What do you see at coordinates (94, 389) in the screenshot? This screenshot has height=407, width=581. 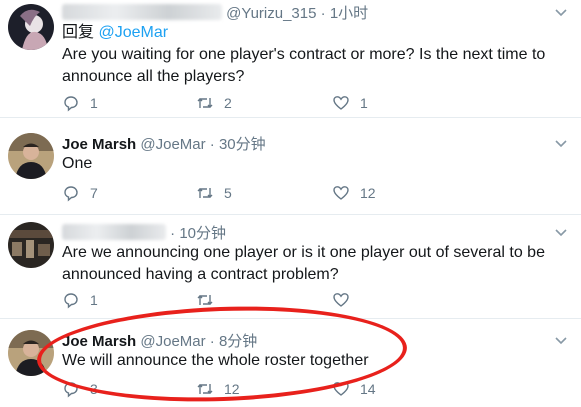 I see `reply-count: 3` at bounding box center [94, 389].